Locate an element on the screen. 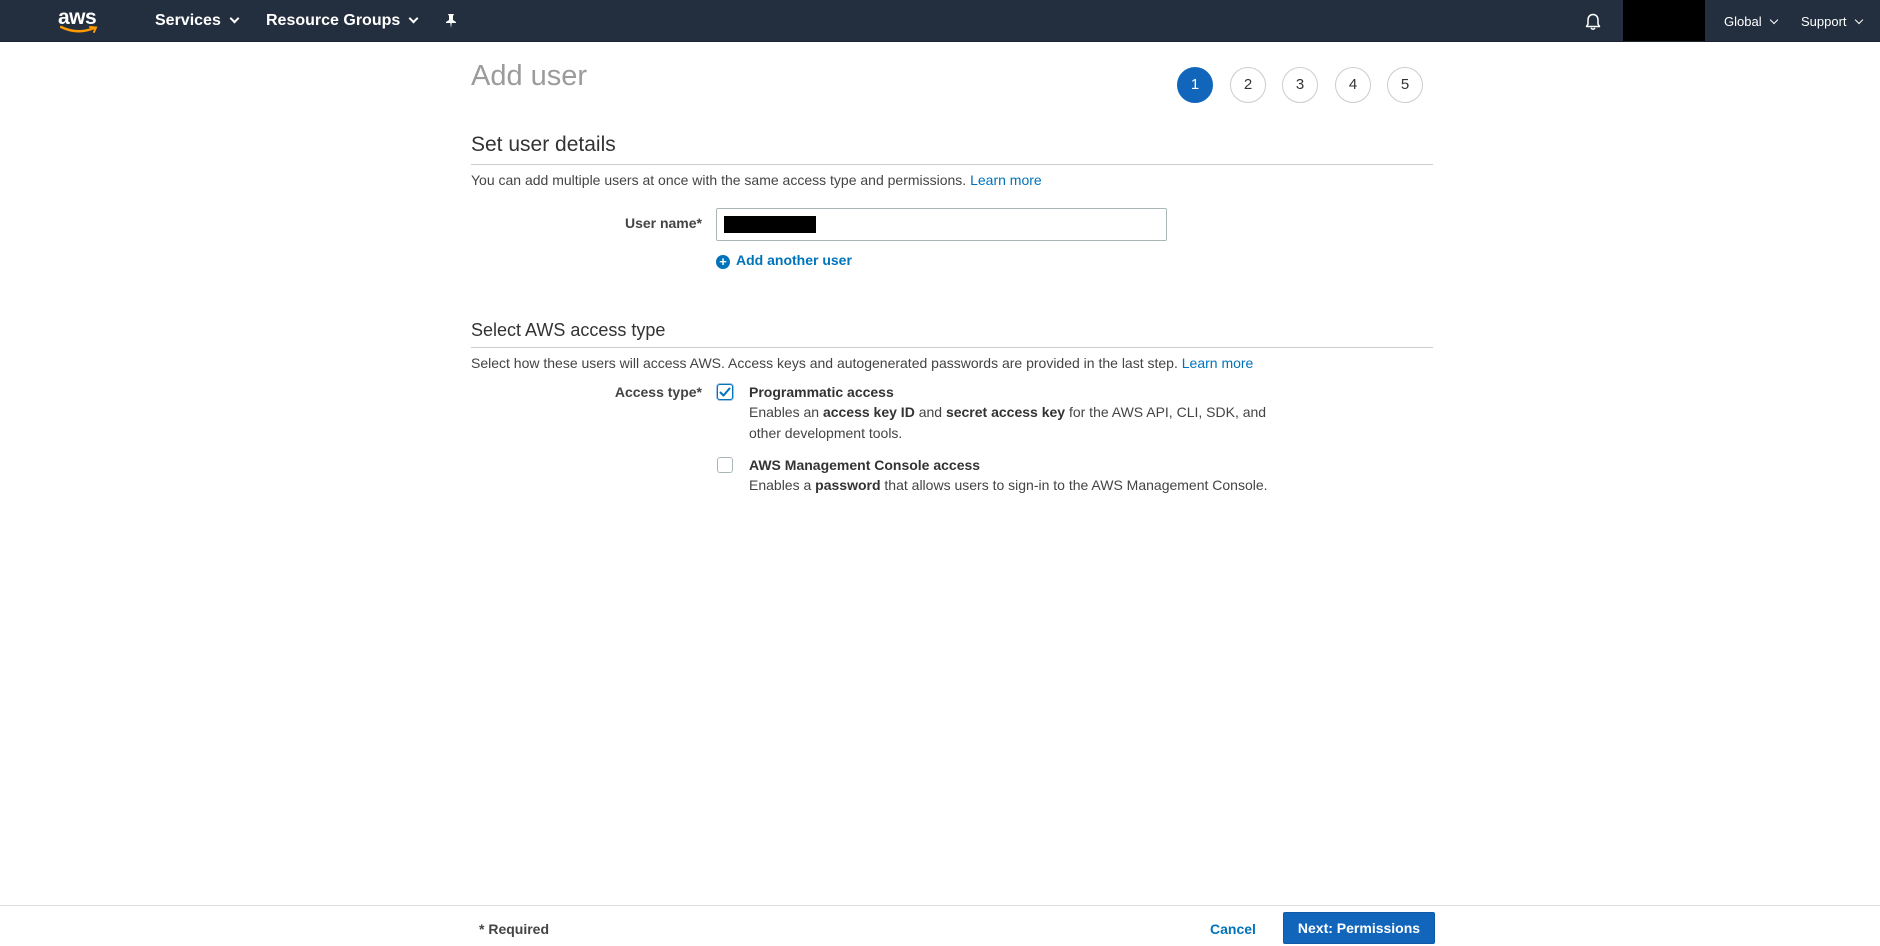 Image resolution: width=1880 pixels, height=946 pixels. desc-bold: secret access key is located at coordinates (1005, 412).